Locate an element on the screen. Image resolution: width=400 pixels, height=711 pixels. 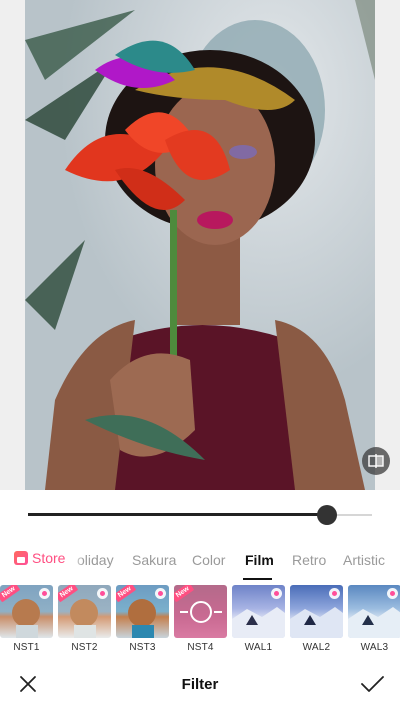
filter-label: NST4 is located at coordinates (200, 647).